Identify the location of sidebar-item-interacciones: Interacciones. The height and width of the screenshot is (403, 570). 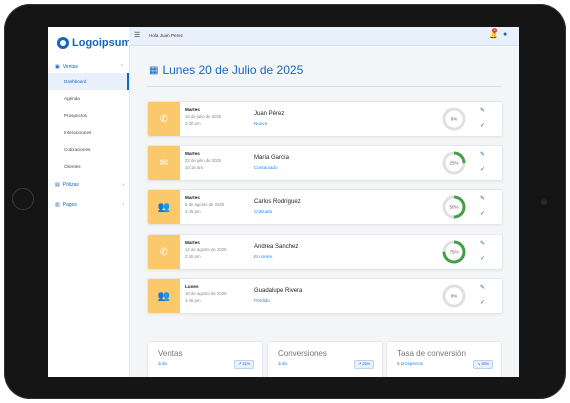
(88, 132).